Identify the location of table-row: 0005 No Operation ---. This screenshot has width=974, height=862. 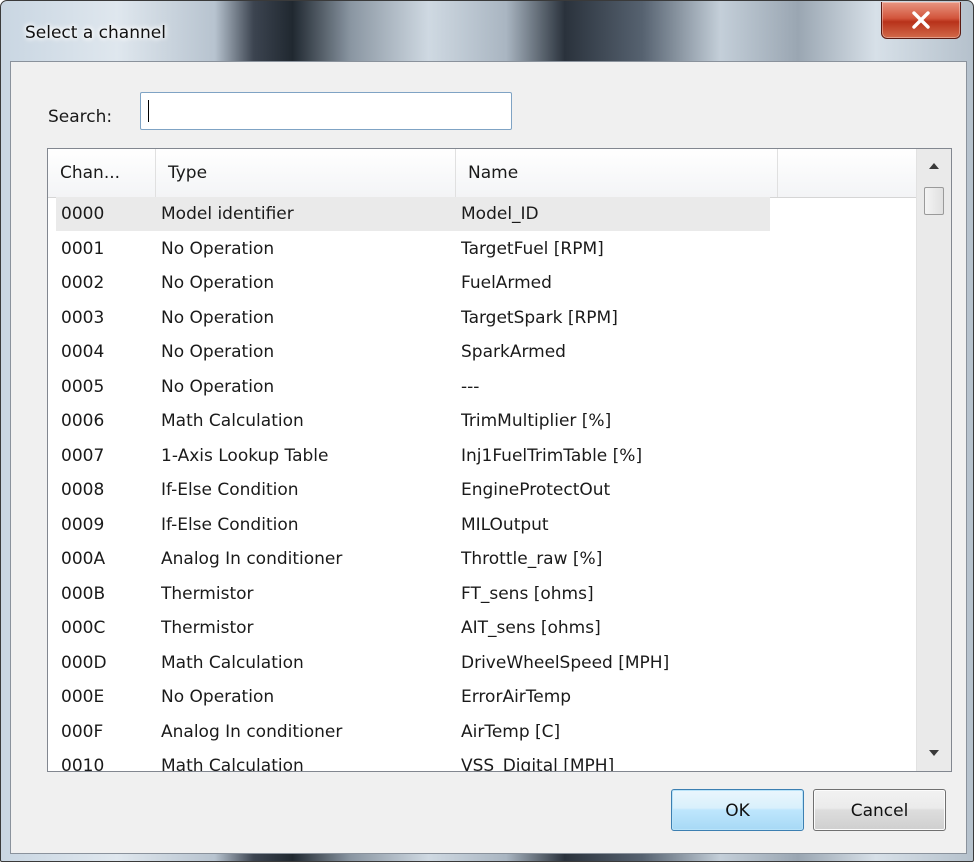
(482, 387).